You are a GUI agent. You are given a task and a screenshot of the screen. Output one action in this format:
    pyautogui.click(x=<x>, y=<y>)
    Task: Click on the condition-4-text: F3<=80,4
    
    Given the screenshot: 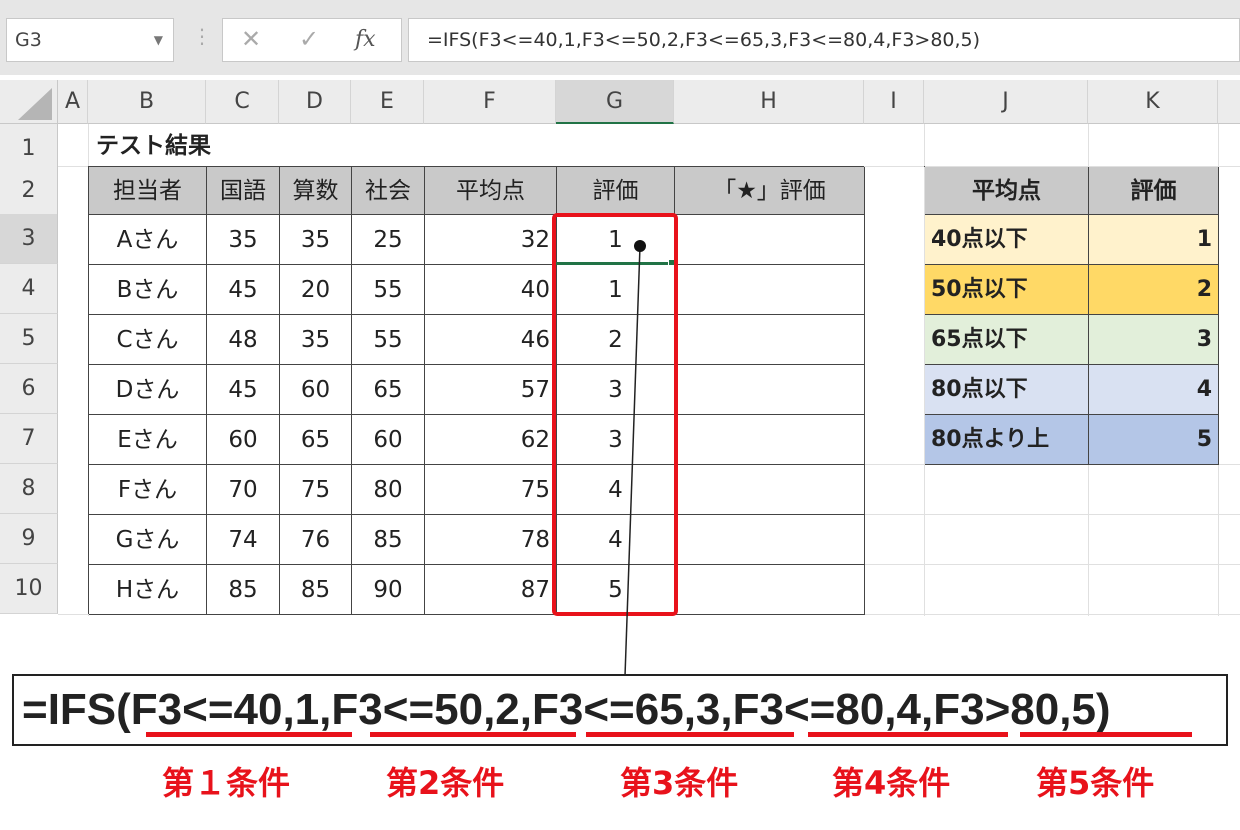 What is the action you would take?
    pyautogui.click(x=826, y=709)
    